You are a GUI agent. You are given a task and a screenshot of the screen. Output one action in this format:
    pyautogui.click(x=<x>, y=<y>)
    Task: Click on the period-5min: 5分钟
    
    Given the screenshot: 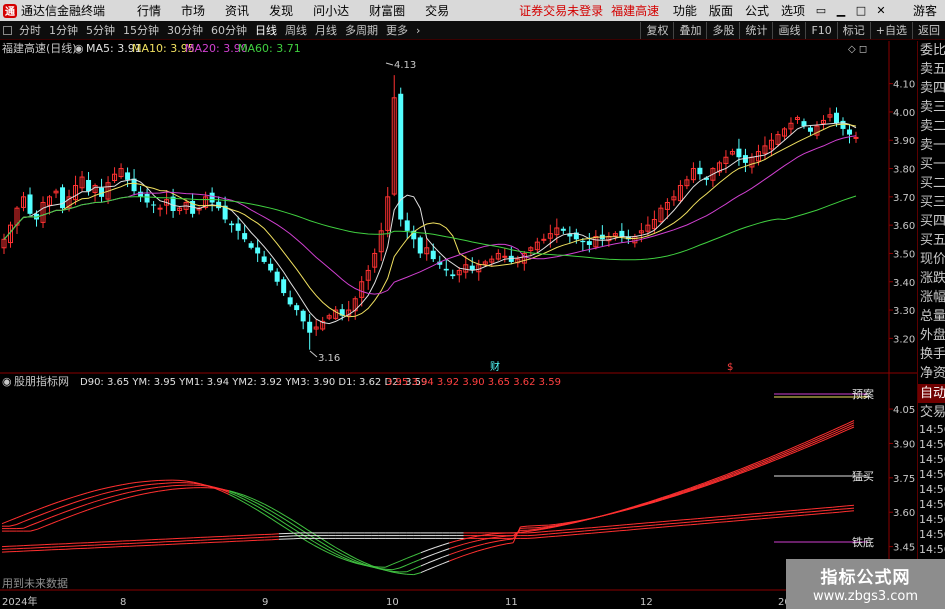 What is the action you would take?
    pyautogui.click(x=100, y=30)
    